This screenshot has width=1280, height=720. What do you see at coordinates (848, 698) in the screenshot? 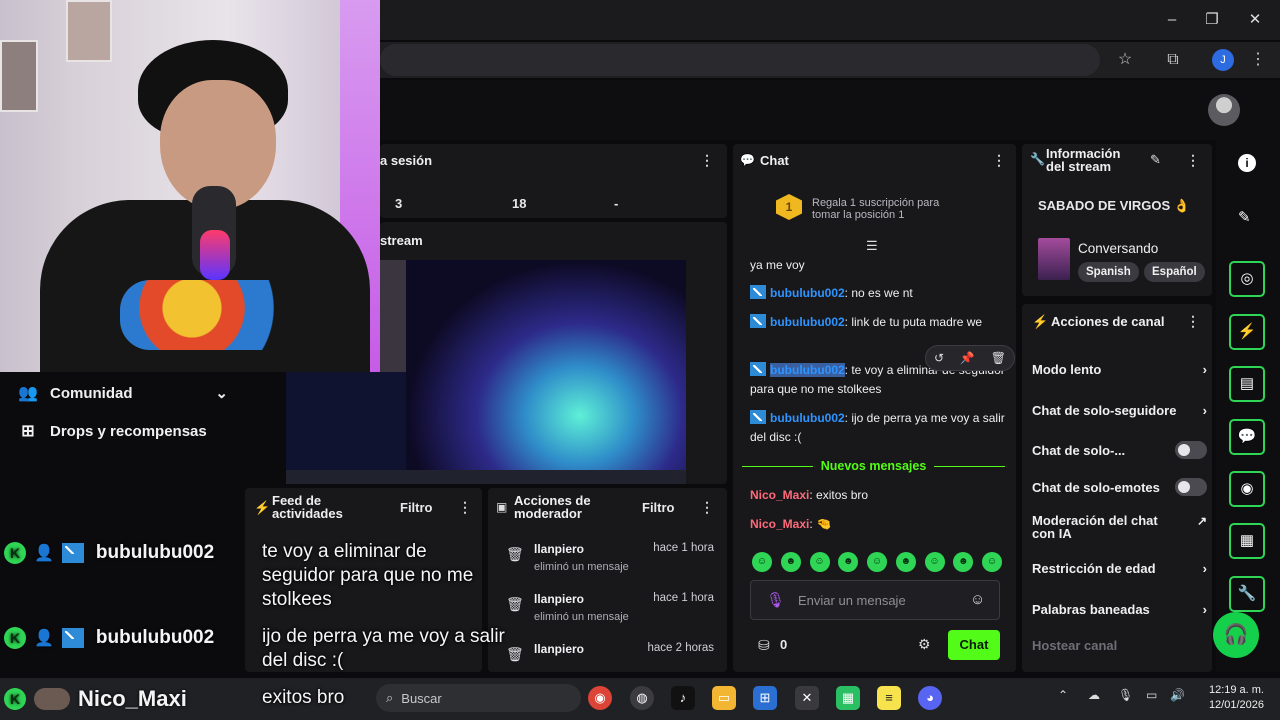
I see `app-icon: ▦` at bounding box center [848, 698].